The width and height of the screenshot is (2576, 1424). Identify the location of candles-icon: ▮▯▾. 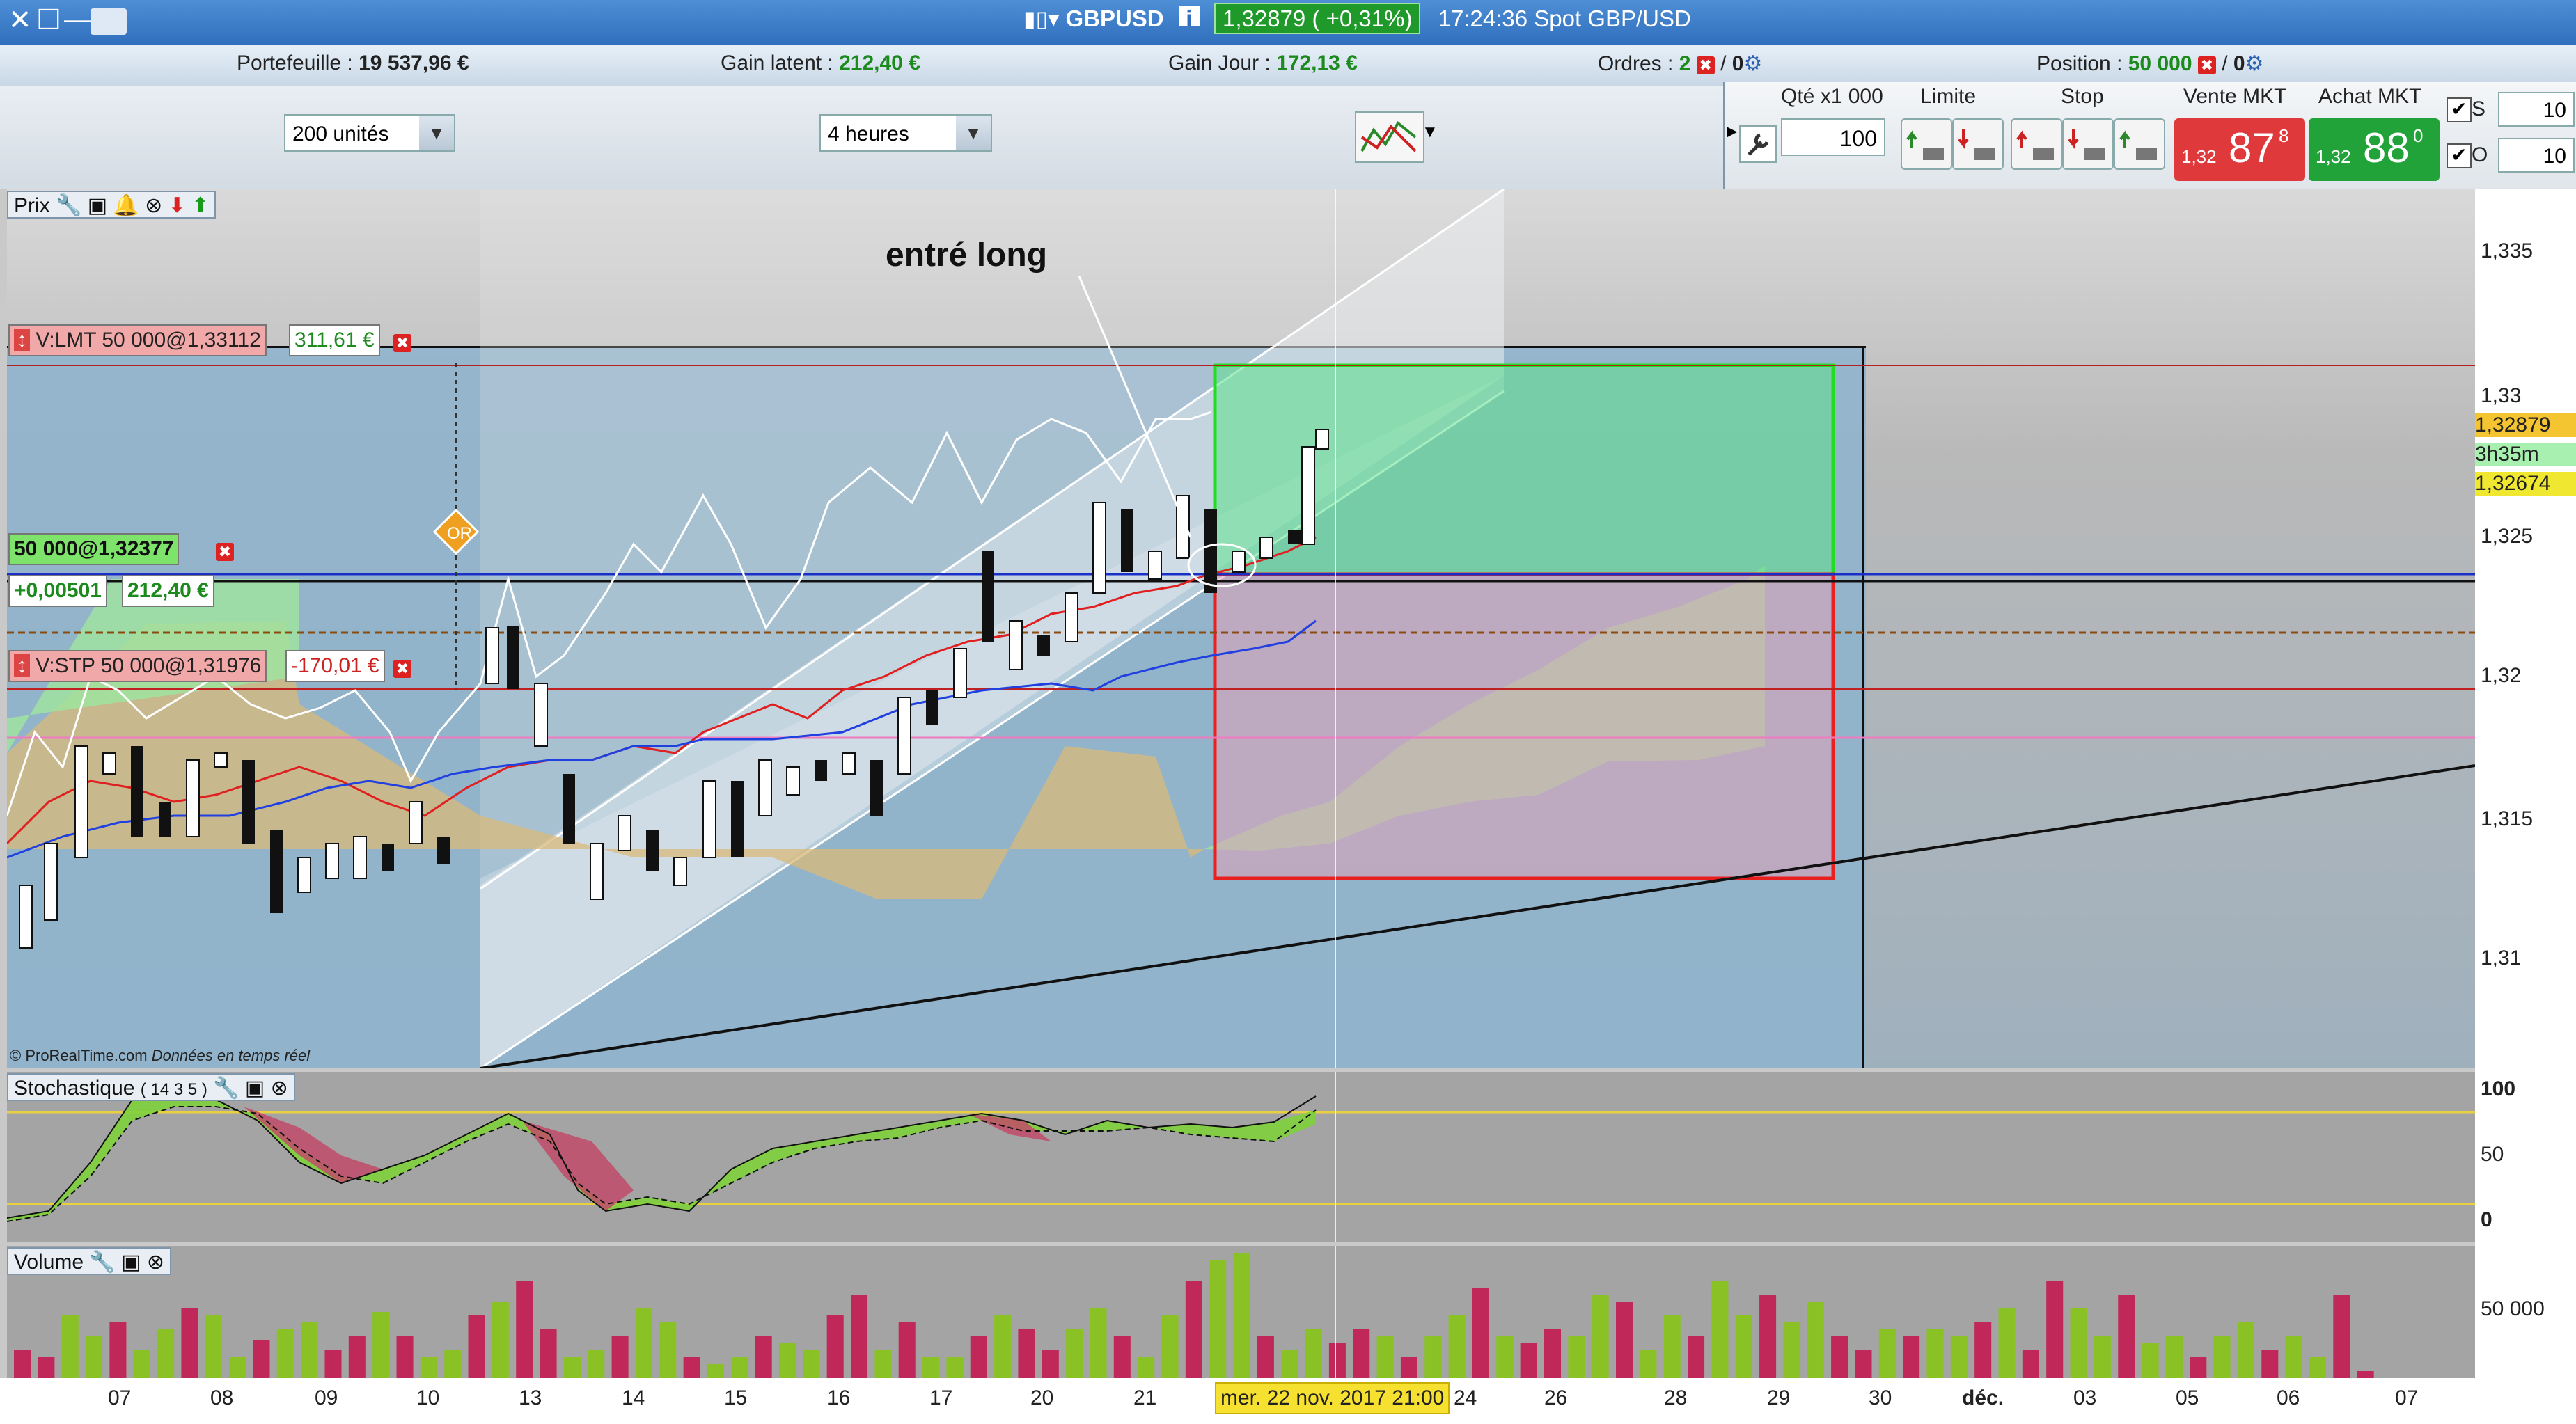
(1041, 18).